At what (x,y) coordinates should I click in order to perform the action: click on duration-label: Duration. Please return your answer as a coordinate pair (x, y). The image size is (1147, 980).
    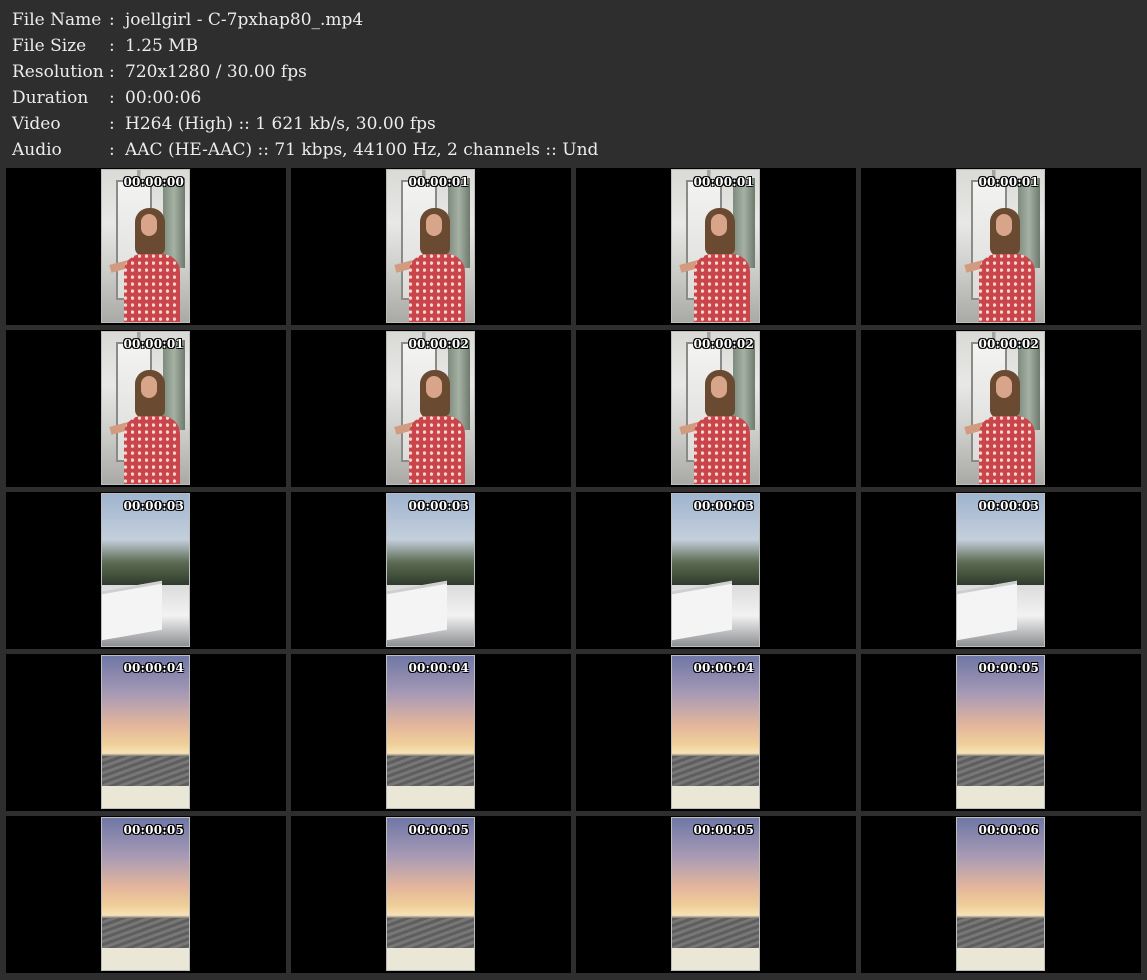
    Looking at the image, I should click on (50, 98).